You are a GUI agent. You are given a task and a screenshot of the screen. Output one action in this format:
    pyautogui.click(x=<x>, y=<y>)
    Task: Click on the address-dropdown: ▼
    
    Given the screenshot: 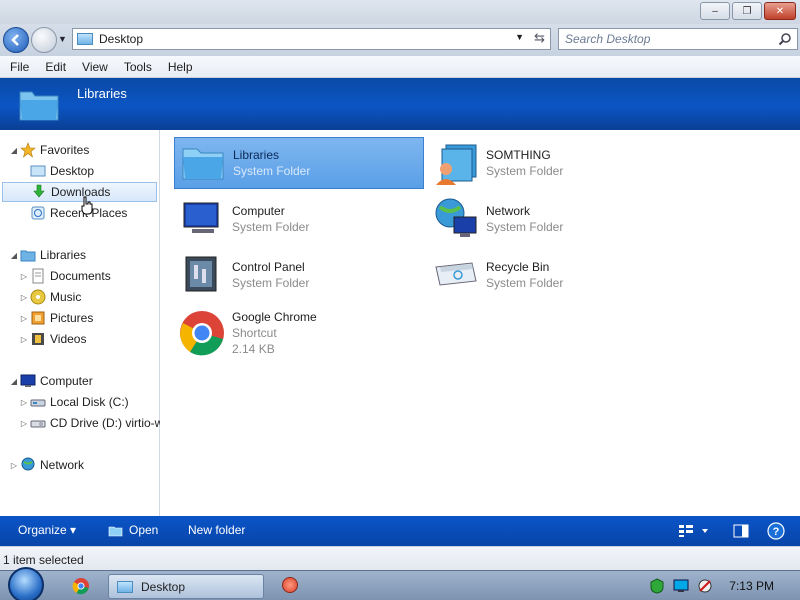 What is the action you would take?
    pyautogui.click(x=519, y=37)
    